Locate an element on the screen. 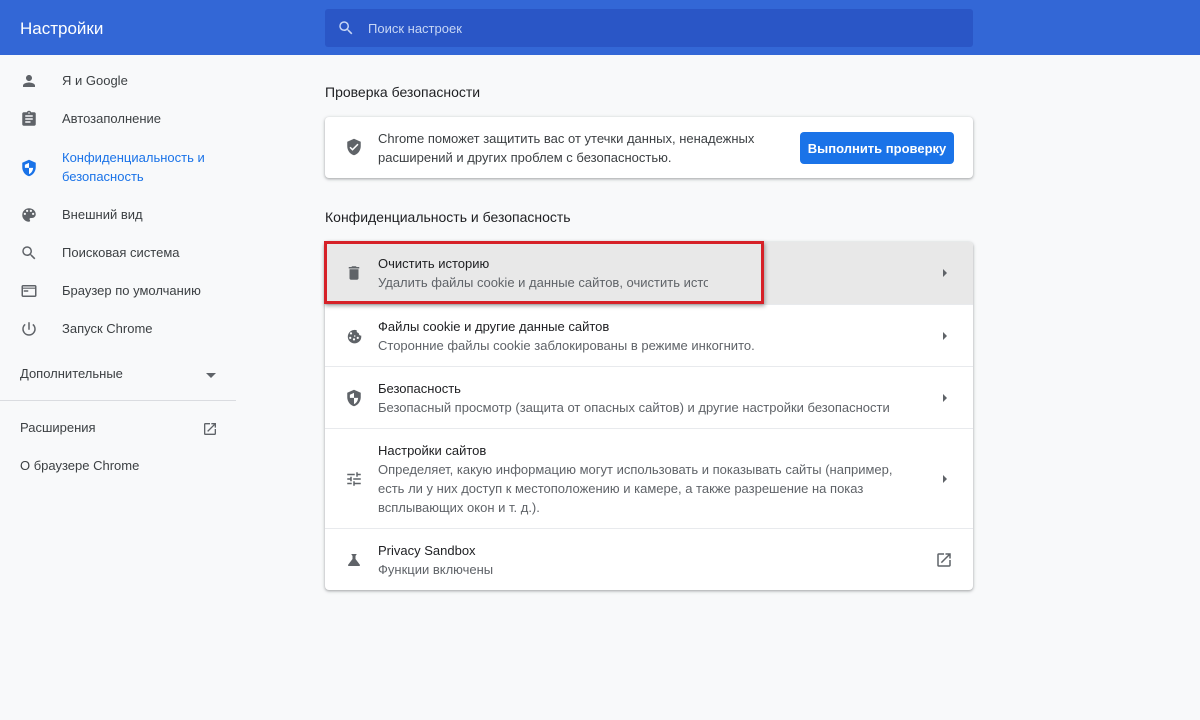 The image size is (1200, 720). sidebar-item-label: Внешний вид is located at coordinates (102, 214).